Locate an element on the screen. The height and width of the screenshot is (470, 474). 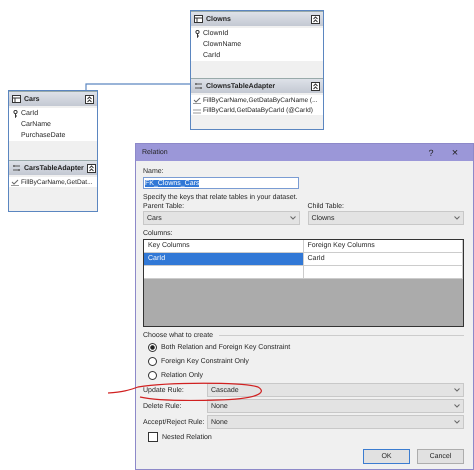
close-button: × is located at coordinates (455, 152).